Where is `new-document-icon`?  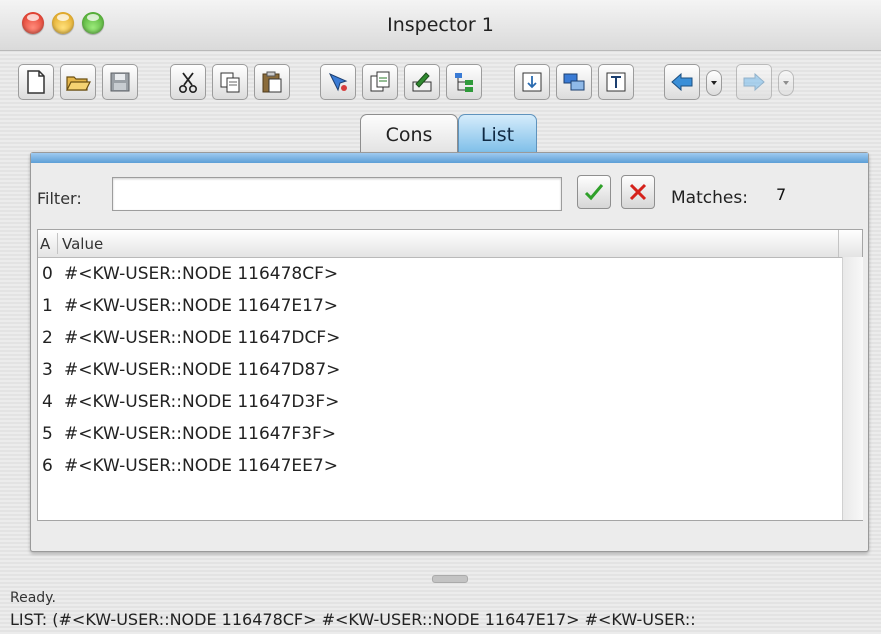 new-document-icon is located at coordinates (36, 82).